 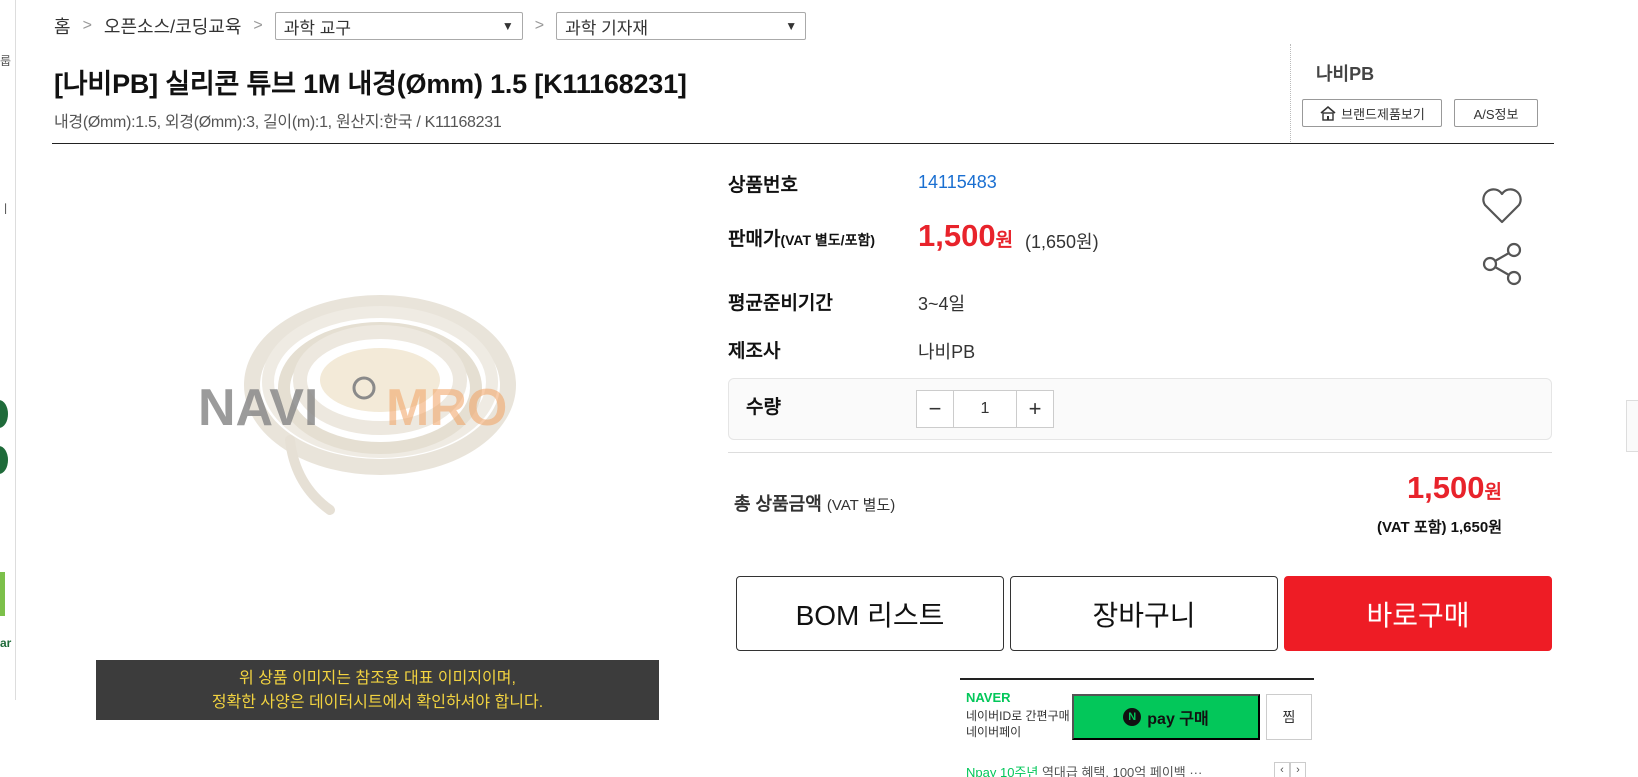 What do you see at coordinates (1140, 452) in the screenshot?
I see `quantity-divider` at bounding box center [1140, 452].